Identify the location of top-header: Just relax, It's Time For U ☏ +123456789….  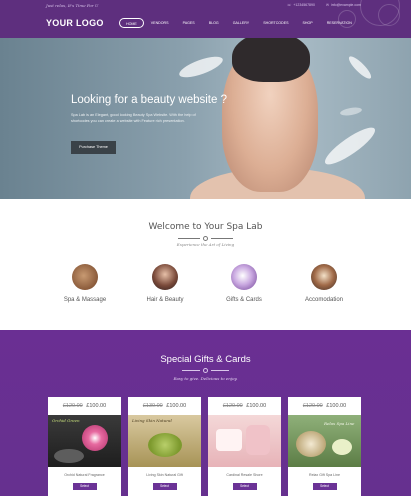
(205, 19).